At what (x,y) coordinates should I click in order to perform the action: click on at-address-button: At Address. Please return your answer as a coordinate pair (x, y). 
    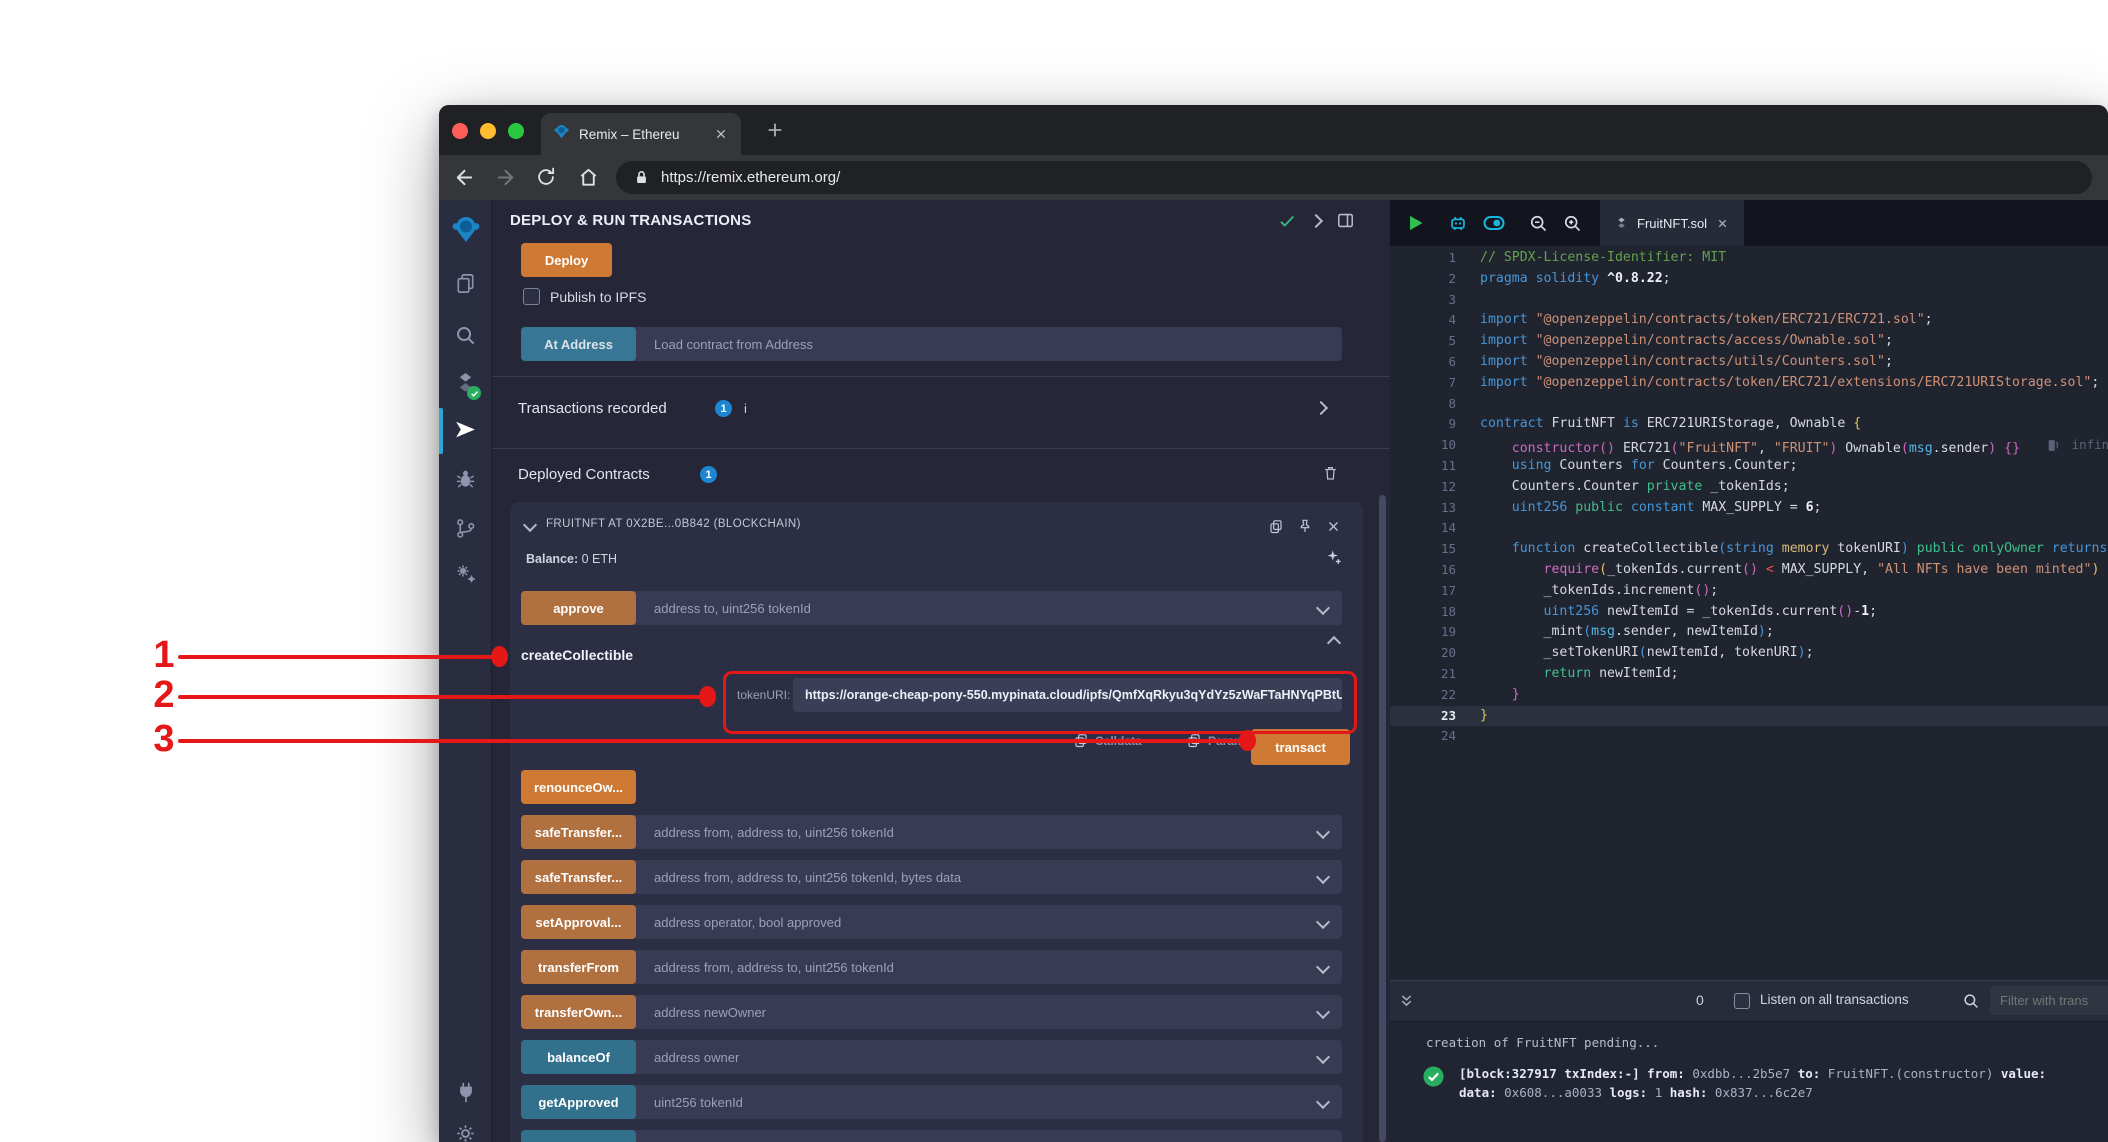
    Looking at the image, I should click on (578, 344).